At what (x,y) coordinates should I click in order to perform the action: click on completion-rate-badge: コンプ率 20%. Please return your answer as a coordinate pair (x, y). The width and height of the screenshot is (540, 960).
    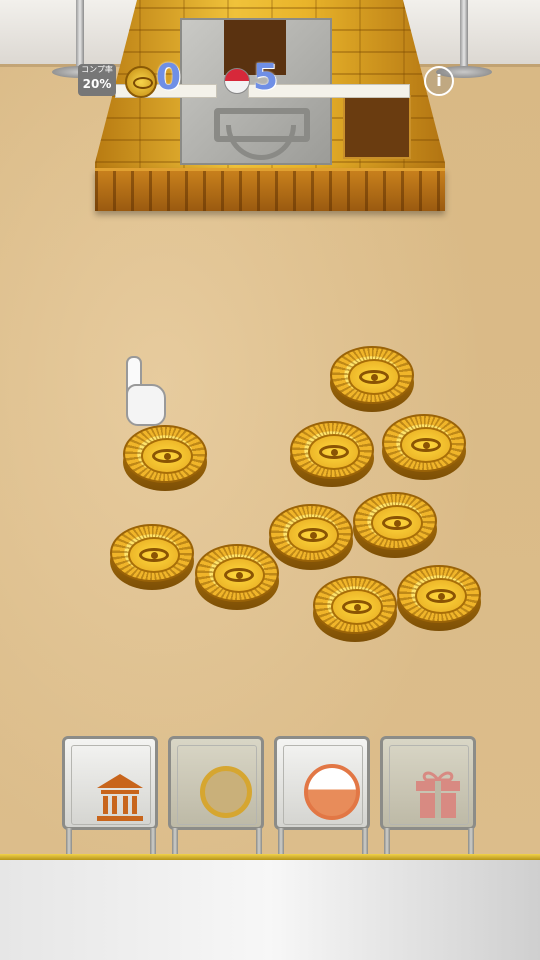
    Looking at the image, I should click on (97, 80).